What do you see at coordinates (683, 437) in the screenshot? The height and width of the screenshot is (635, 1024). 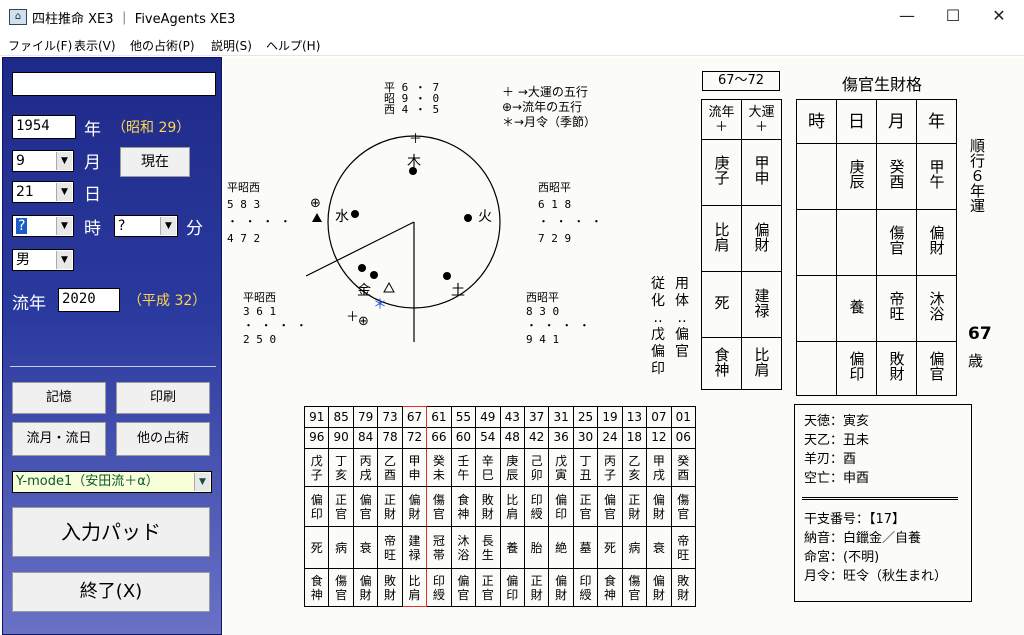 I see `age-end: 06` at bounding box center [683, 437].